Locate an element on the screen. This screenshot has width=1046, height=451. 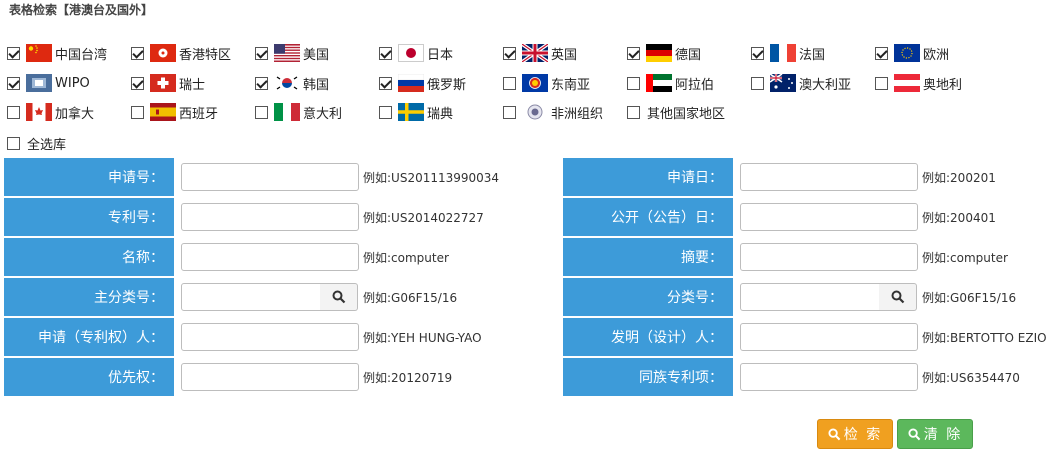
checkbox-italy: 意大利 is located at coordinates (298, 112).